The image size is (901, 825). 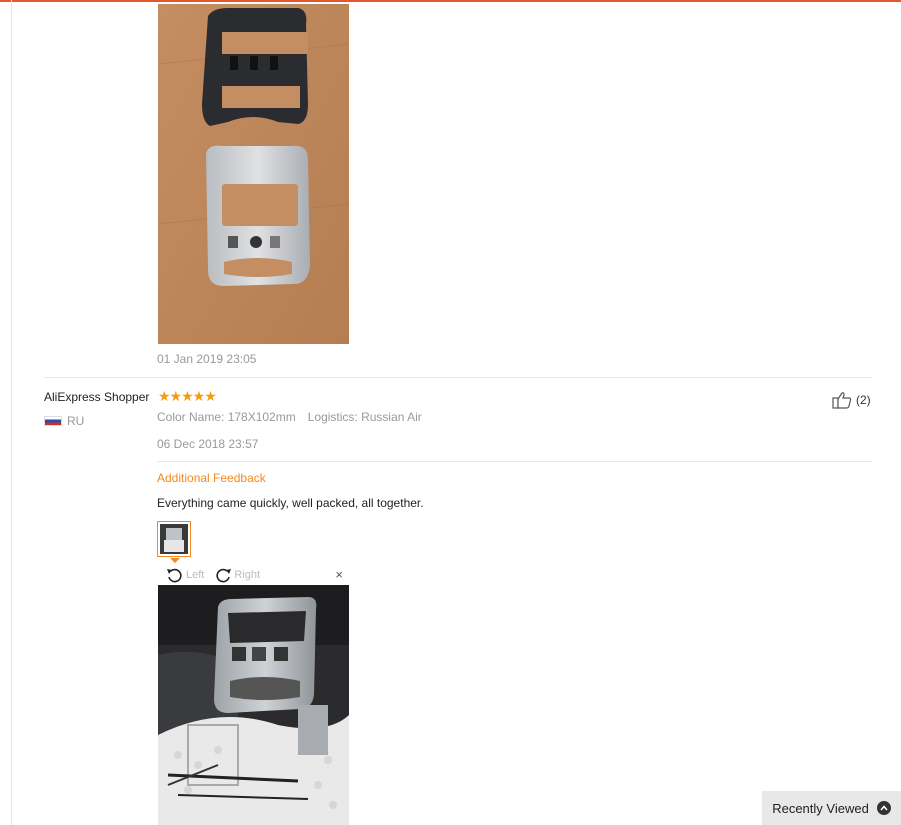 What do you see at coordinates (195, 575) in the screenshot?
I see `rotate-left-label: Left` at bounding box center [195, 575].